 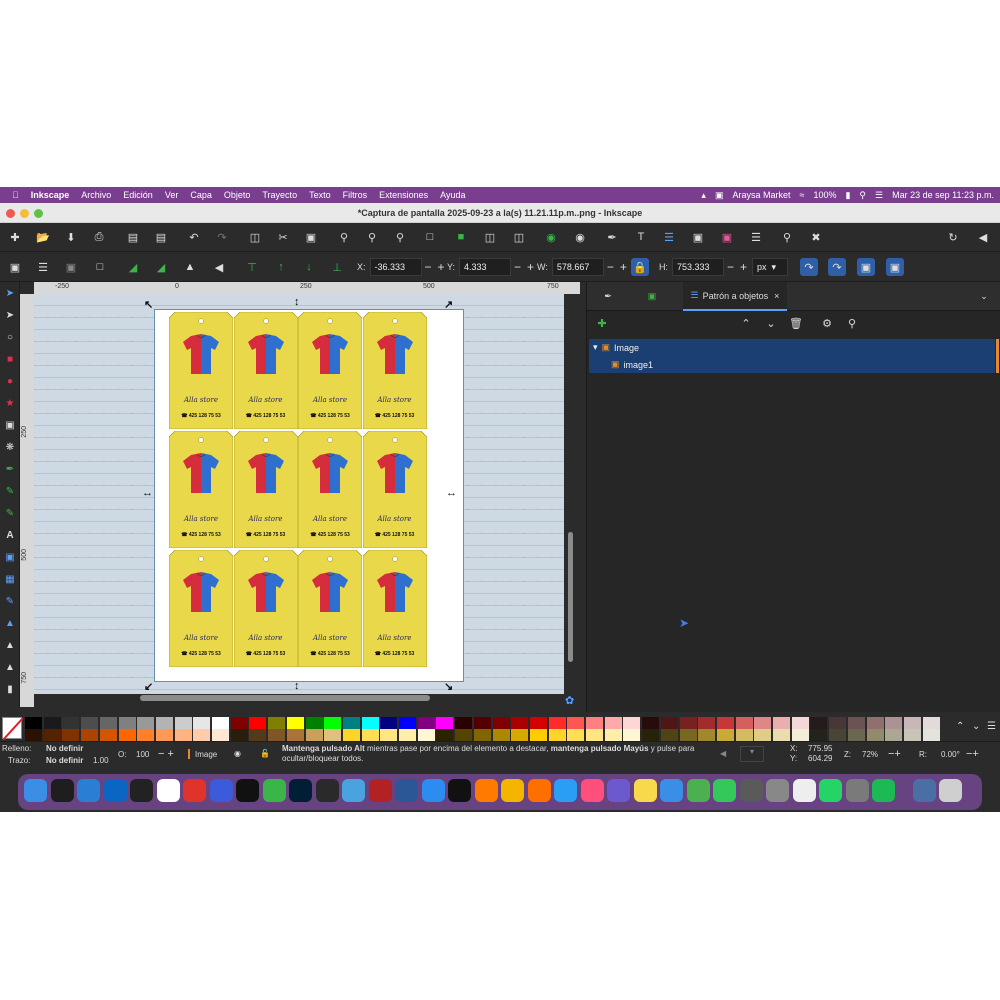 I want to click on dropper-tool-icon: ✎, so click(x=10, y=601).